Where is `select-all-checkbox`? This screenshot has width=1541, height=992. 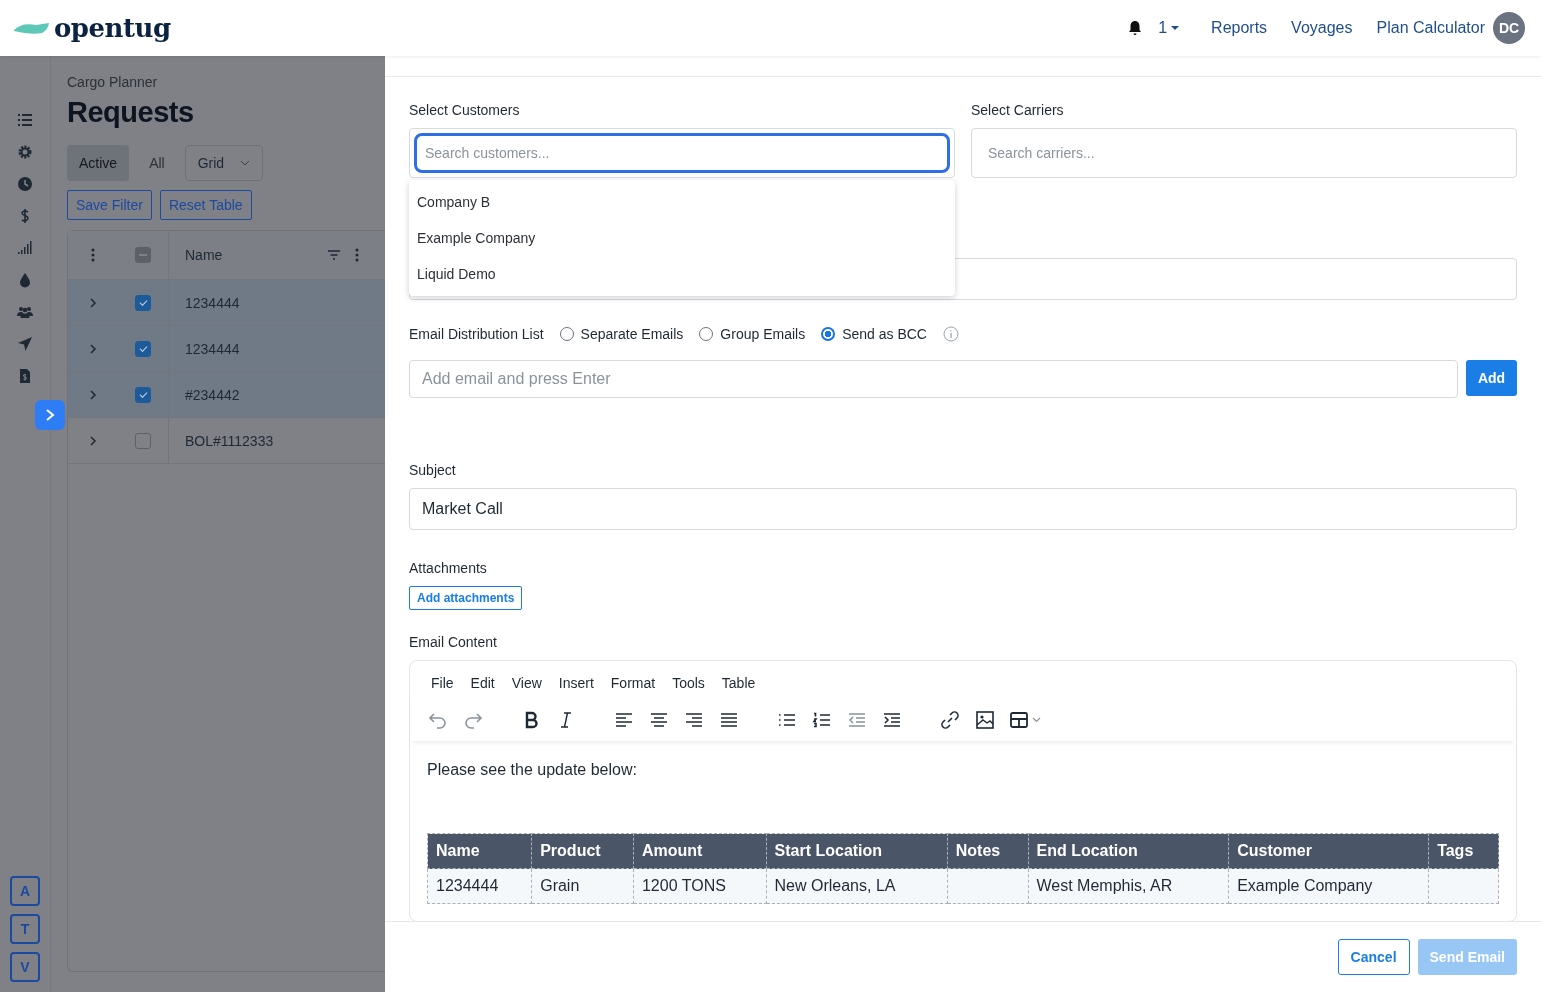 select-all-checkbox is located at coordinates (143, 255).